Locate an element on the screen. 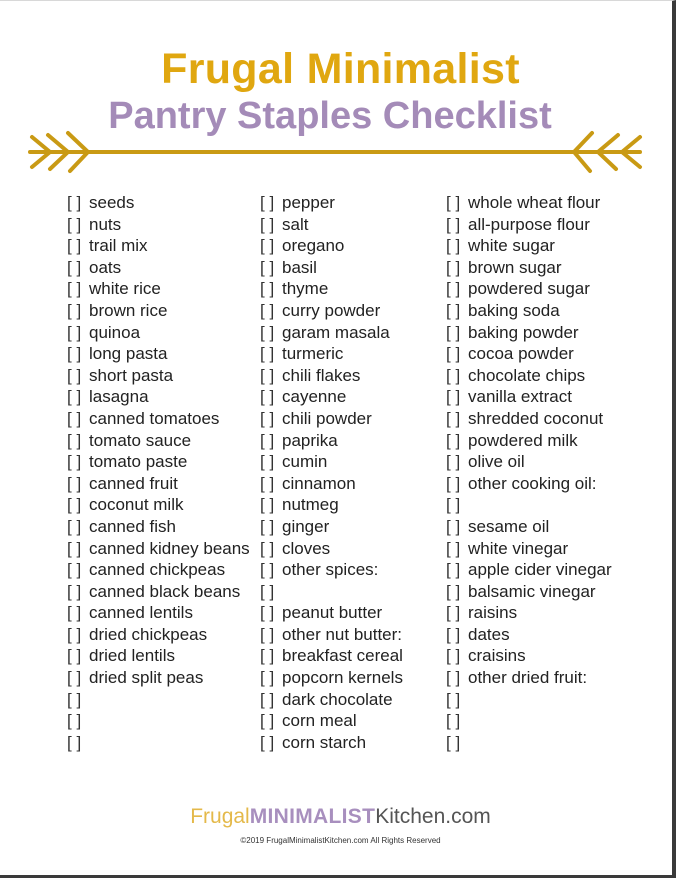 The width and height of the screenshot is (681, 881). checklist-item: [ ] apple cider vinegar is located at coordinates (529, 570).